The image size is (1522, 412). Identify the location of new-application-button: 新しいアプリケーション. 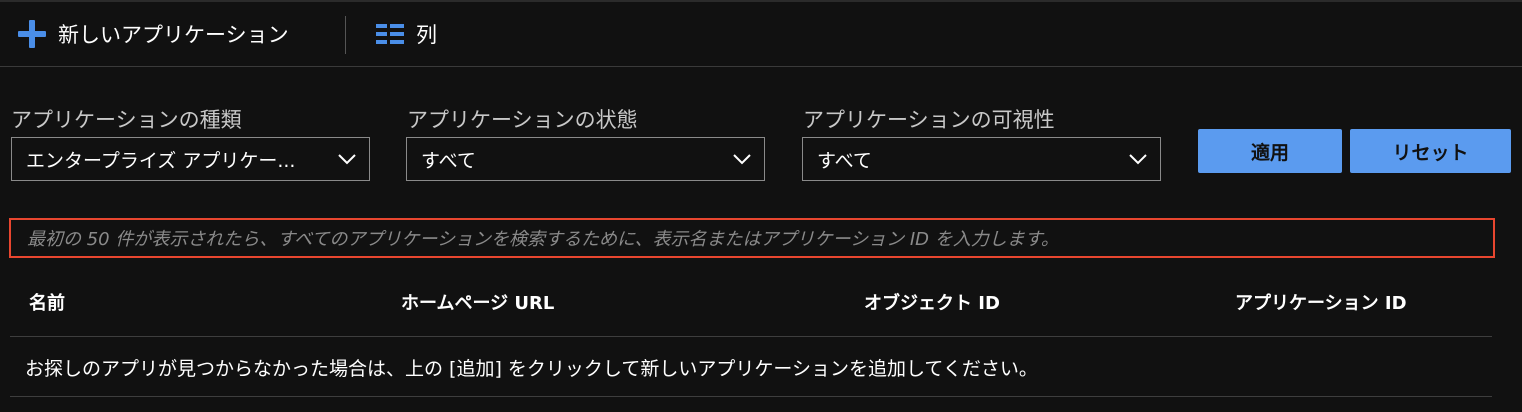
(153, 34).